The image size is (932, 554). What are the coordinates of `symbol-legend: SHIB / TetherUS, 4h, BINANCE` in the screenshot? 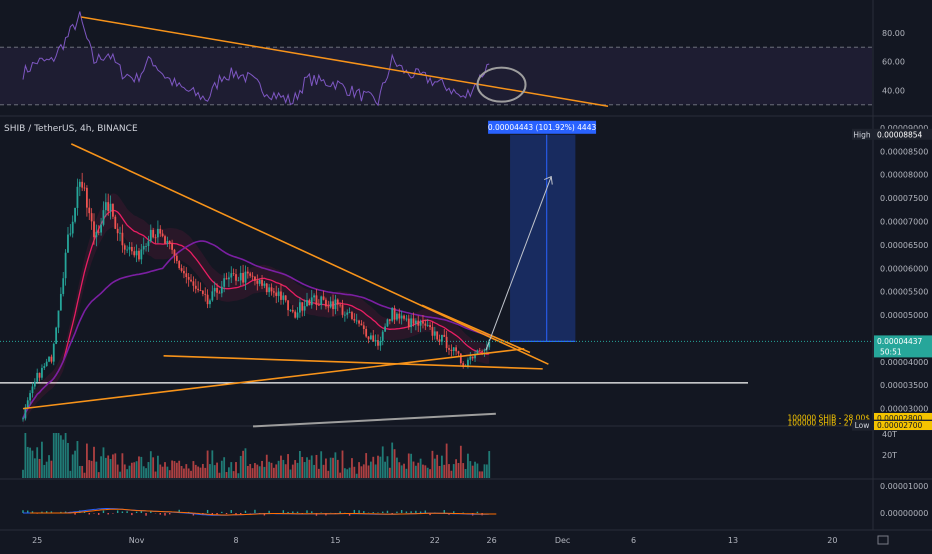 It's located at (71, 129).